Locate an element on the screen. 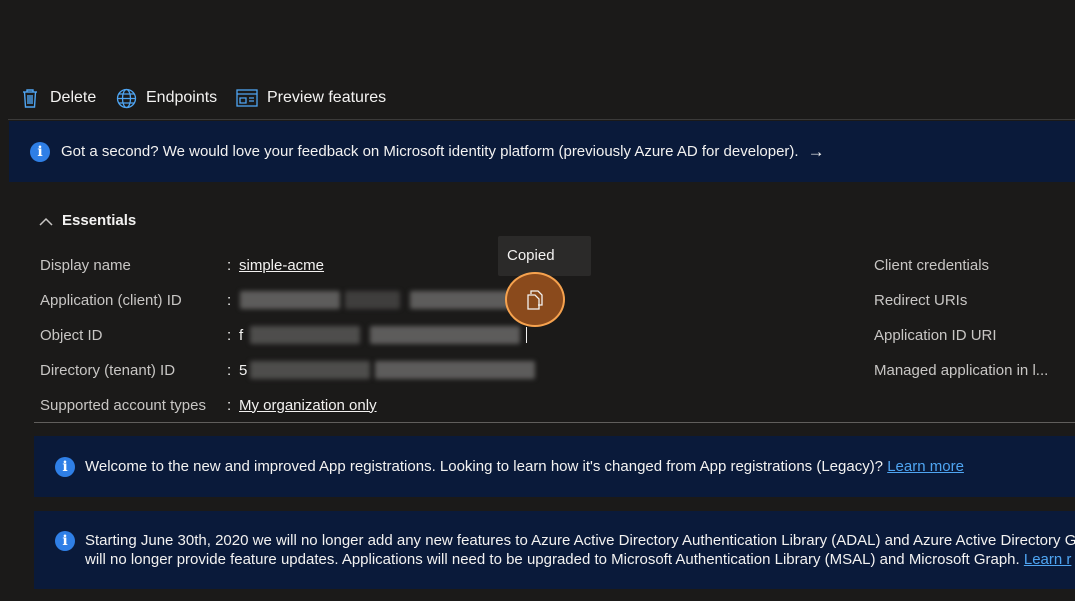 This screenshot has height=601, width=1075. delete-button: Delete is located at coordinates (57, 98).